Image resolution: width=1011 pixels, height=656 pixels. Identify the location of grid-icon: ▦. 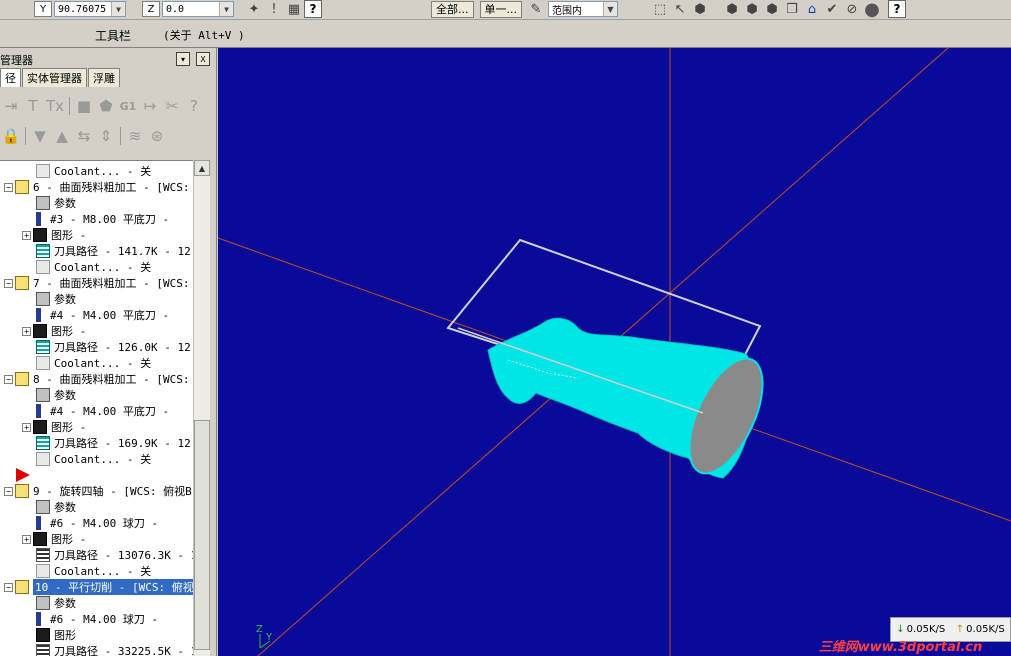
(294, 9).